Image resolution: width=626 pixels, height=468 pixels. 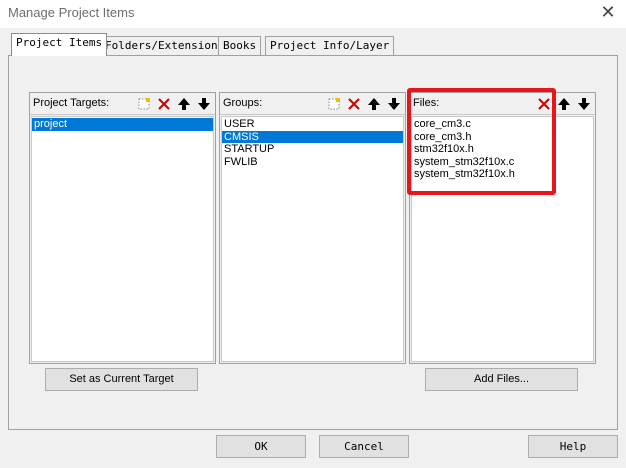 What do you see at coordinates (122, 124) in the screenshot?
I see `list-item: project` at bounding box center [122, 124].